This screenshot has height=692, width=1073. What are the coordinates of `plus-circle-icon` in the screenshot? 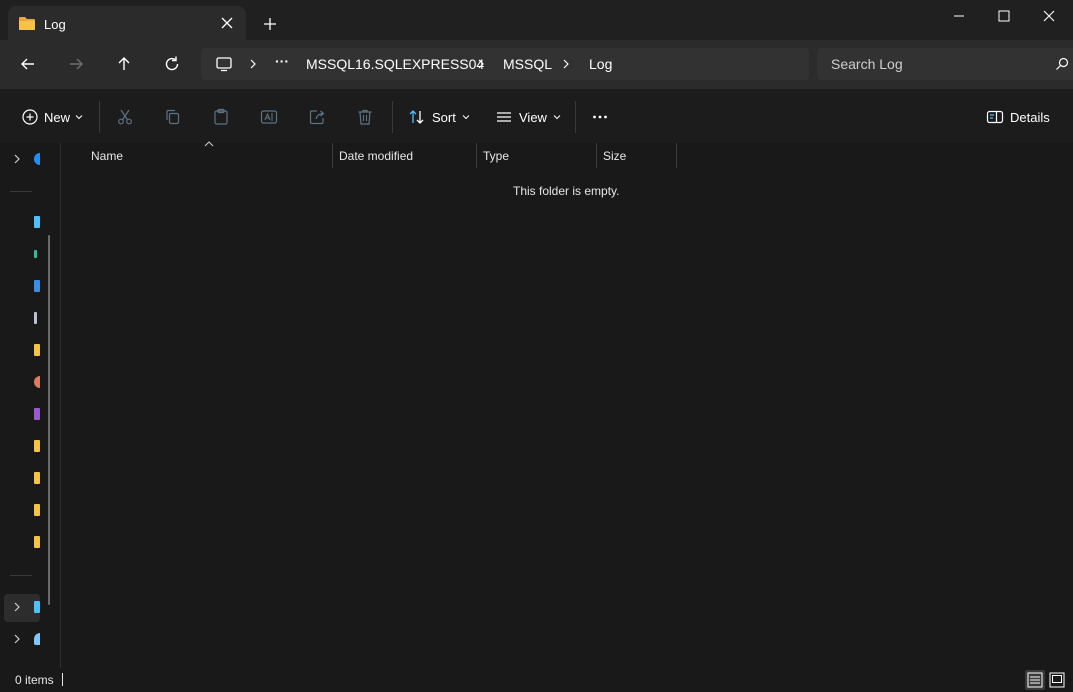 It's located at (30, 117).